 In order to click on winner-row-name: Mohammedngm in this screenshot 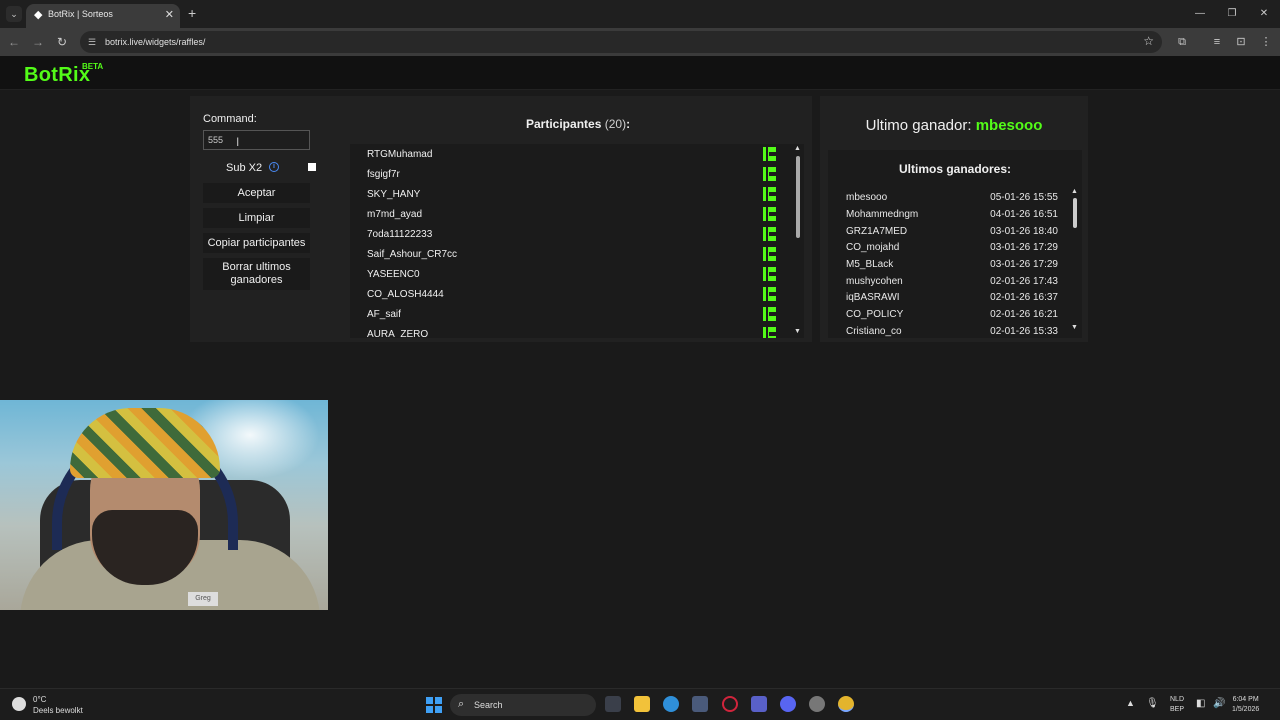, I will do `click(882, 214)`.